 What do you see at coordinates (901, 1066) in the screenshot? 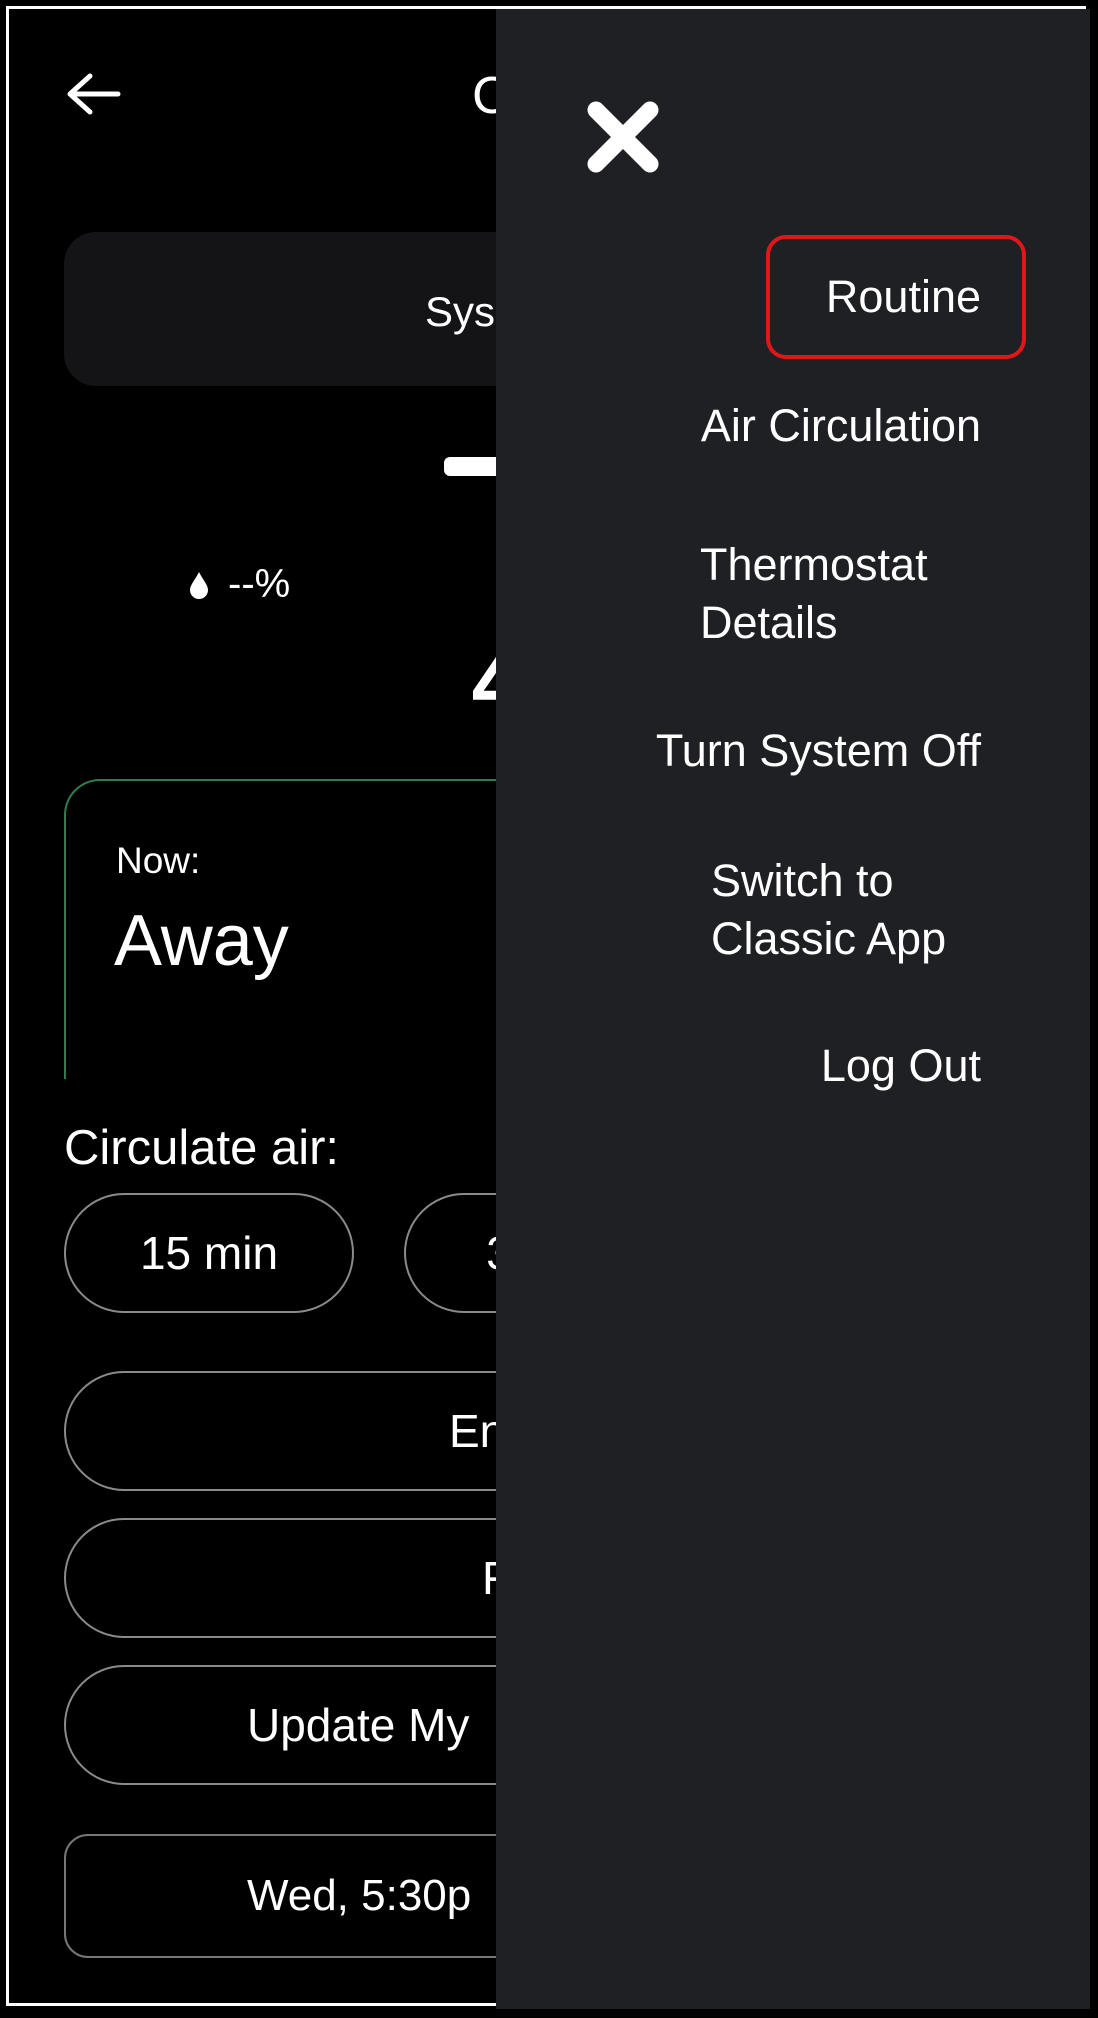
I see `menu-item-log-out: Log Out` at bounding box center [901, 1066].